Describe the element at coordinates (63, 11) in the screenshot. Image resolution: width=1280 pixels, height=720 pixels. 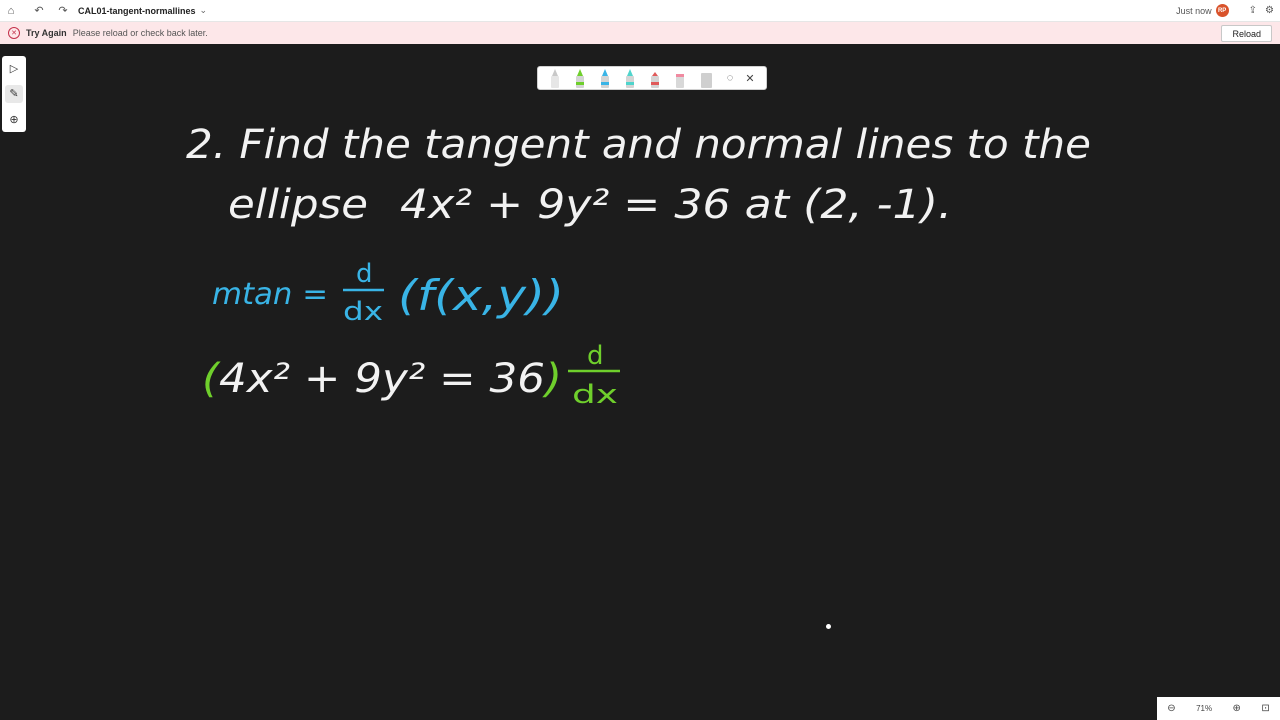
I see `redo-icon: ↷` at that location.